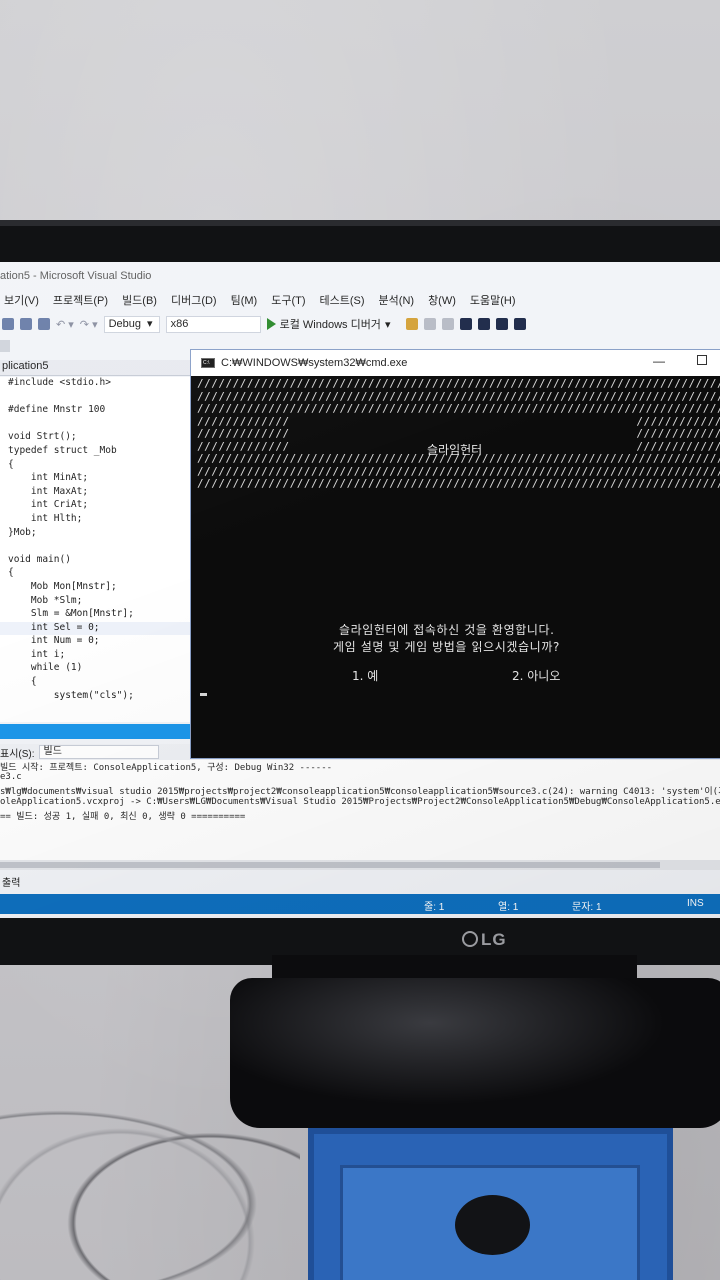  Describe the element at coordinates (8, 324) in the screenshot. I see `open-file-icon` at that location.